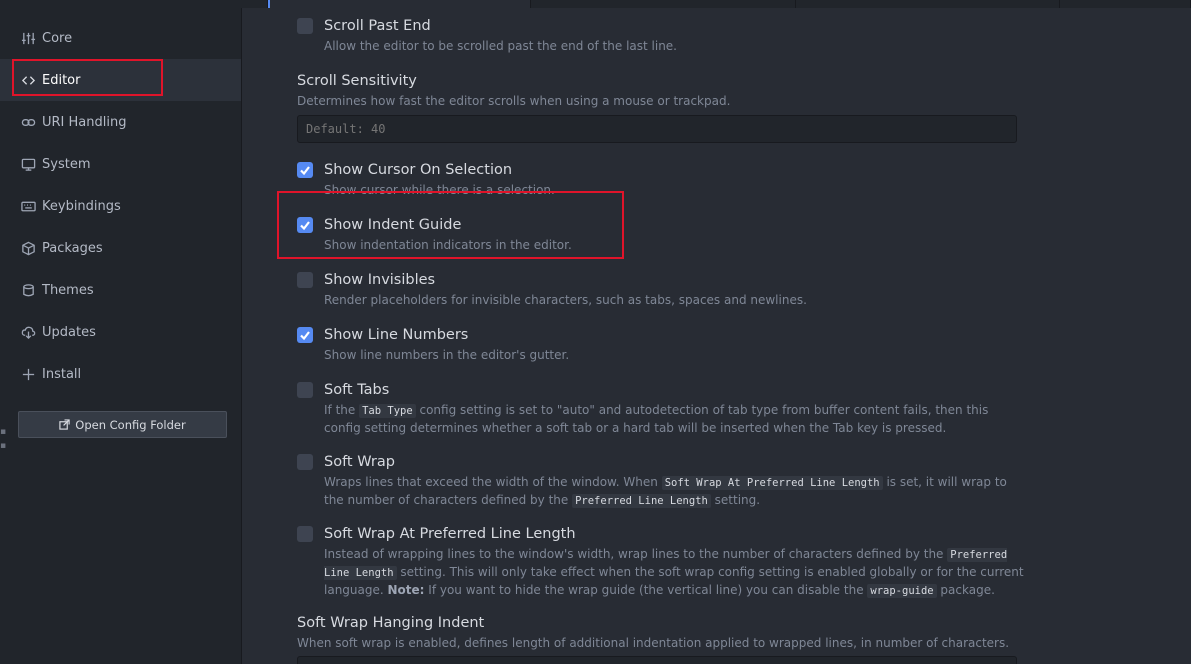 Image resolution: width=1191 pixels, height=664 pixels. What do you see at coordinates (62, 374) in the screenshot?
I see `sidebar-item-label: Install` at bounding box center [62, 374].